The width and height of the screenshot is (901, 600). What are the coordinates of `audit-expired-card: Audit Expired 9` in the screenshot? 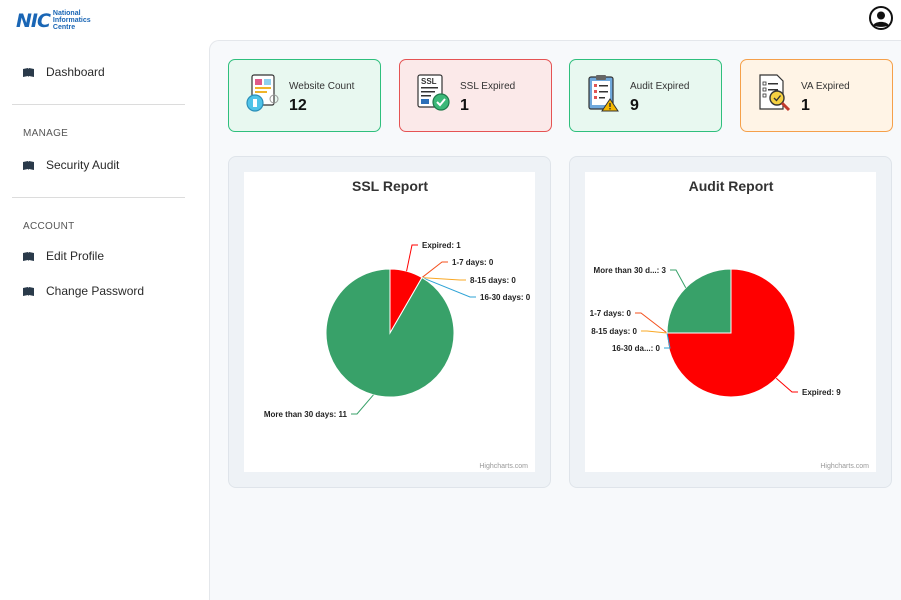 It's located at (645, 95).